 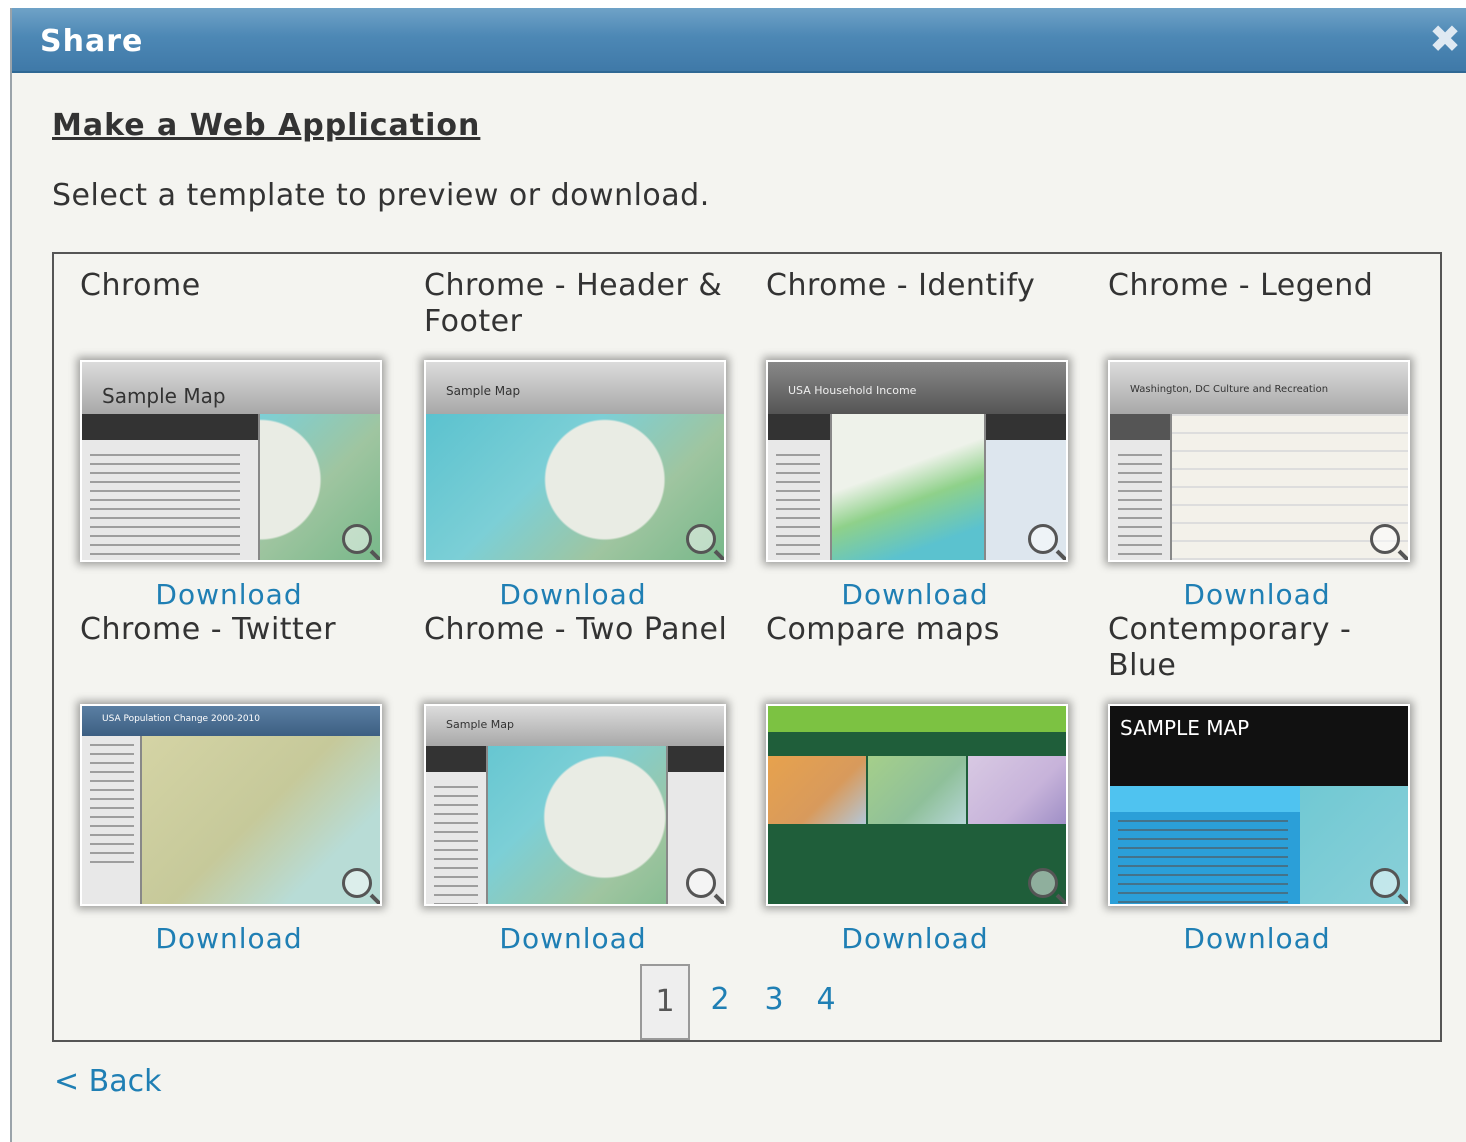 I want to click on thumbnail-title: USA Population Change 2000-2010, so click(x=181, y=719).